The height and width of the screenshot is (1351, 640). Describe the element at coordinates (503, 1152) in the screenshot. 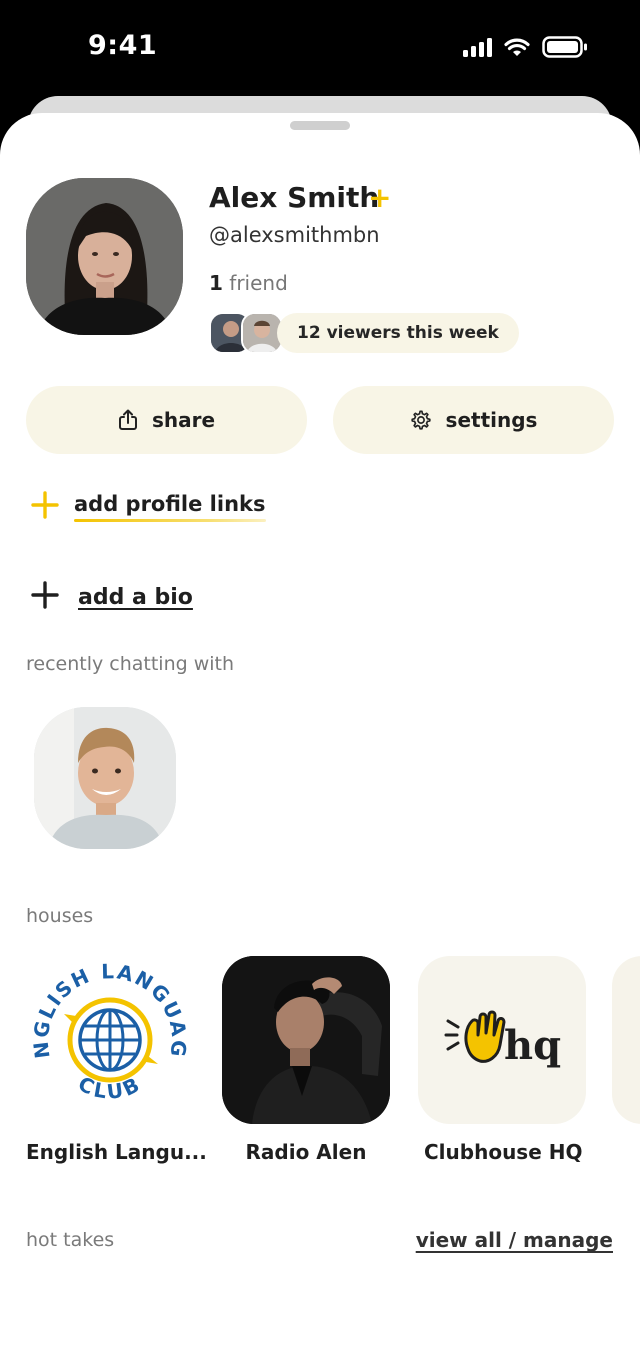

I see `house-name: Clubhouse HQ` at that location.